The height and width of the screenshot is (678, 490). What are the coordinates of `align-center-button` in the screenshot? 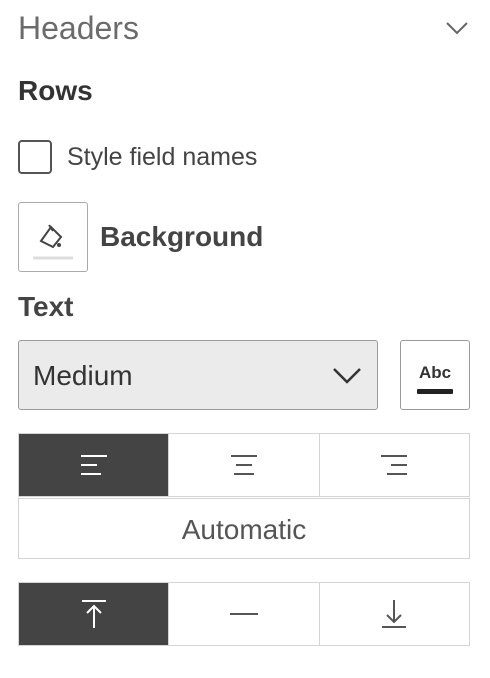 It's located at (243, 465).